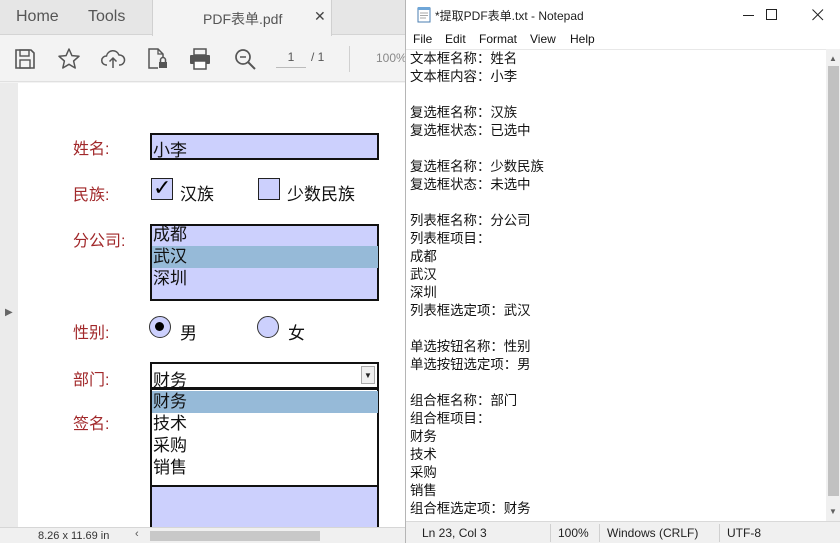 The image size is (840, 543). Describe the element at coordinates (106, 17) in the screenshot. I see `tab-tools: Tools` at that location.